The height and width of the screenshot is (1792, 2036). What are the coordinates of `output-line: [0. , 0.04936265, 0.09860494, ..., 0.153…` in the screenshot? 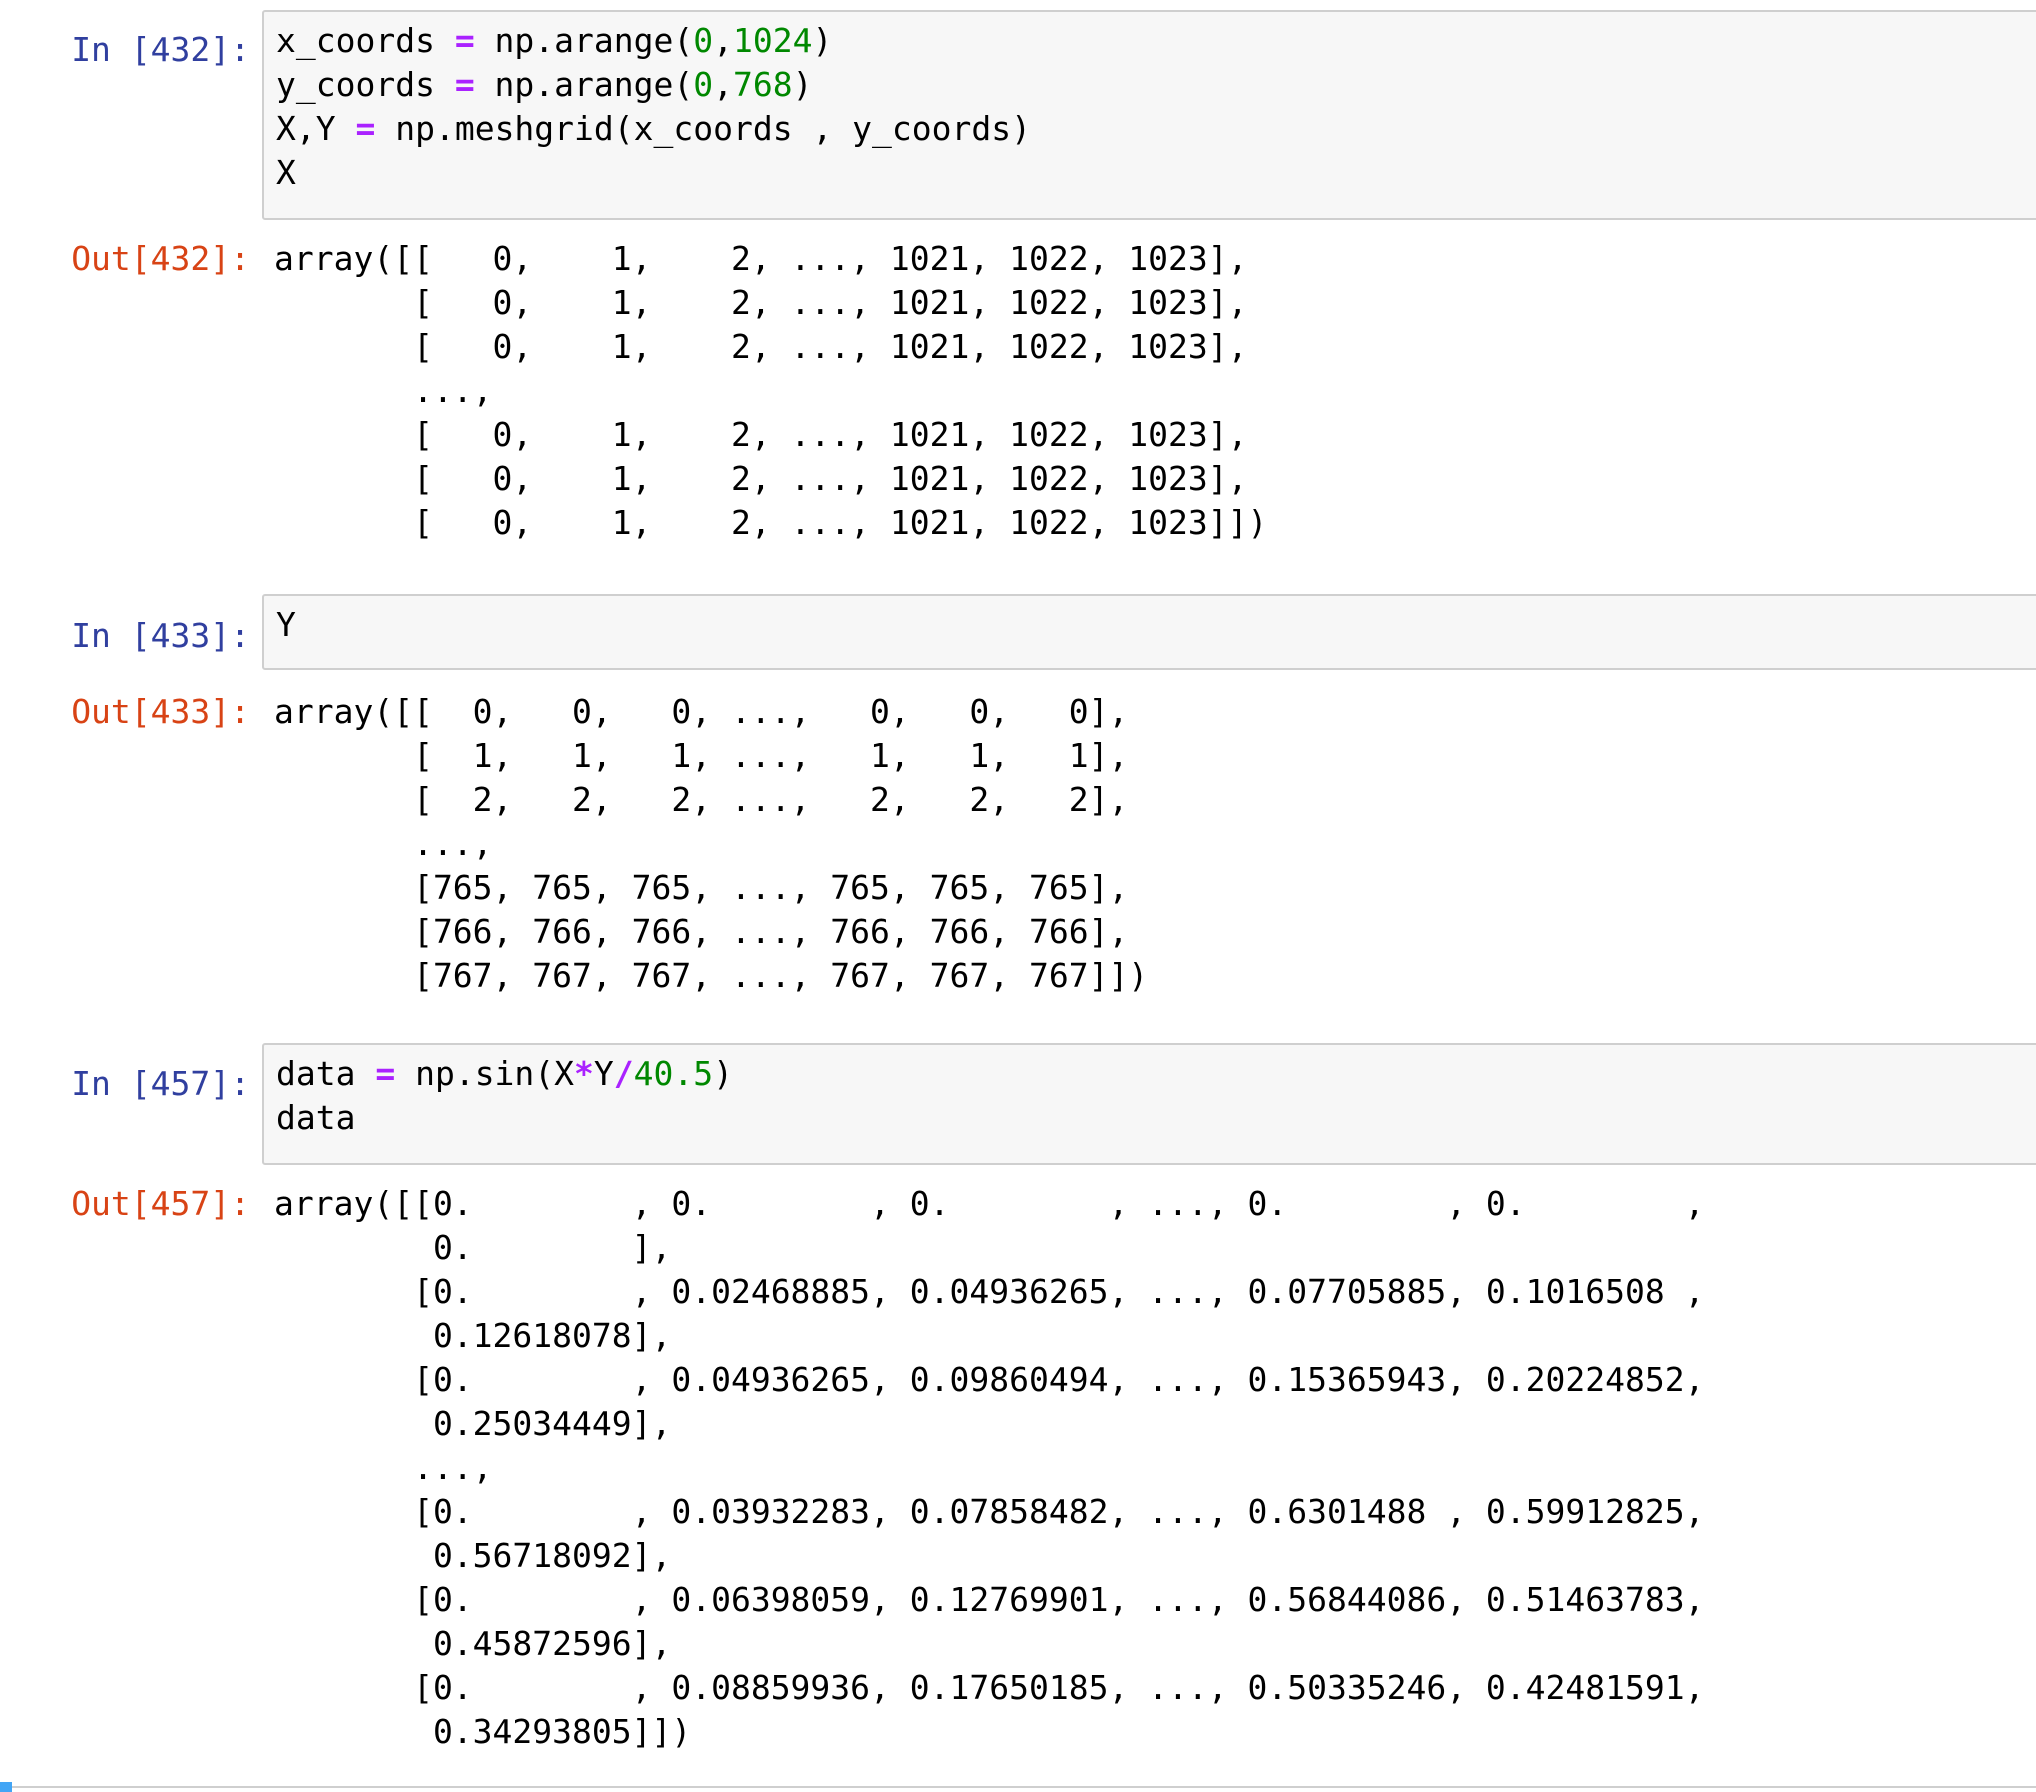 It's located at (989, 1379).